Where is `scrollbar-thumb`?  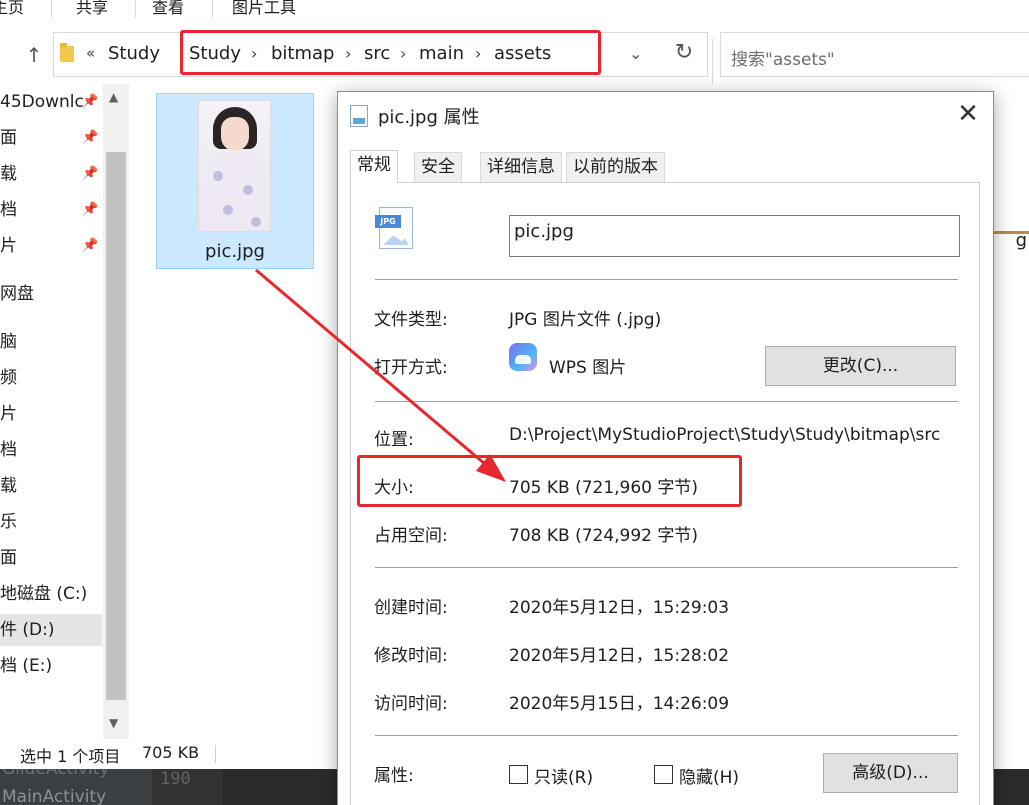 scrollbar-thumb is located at coordinates (116, 426).